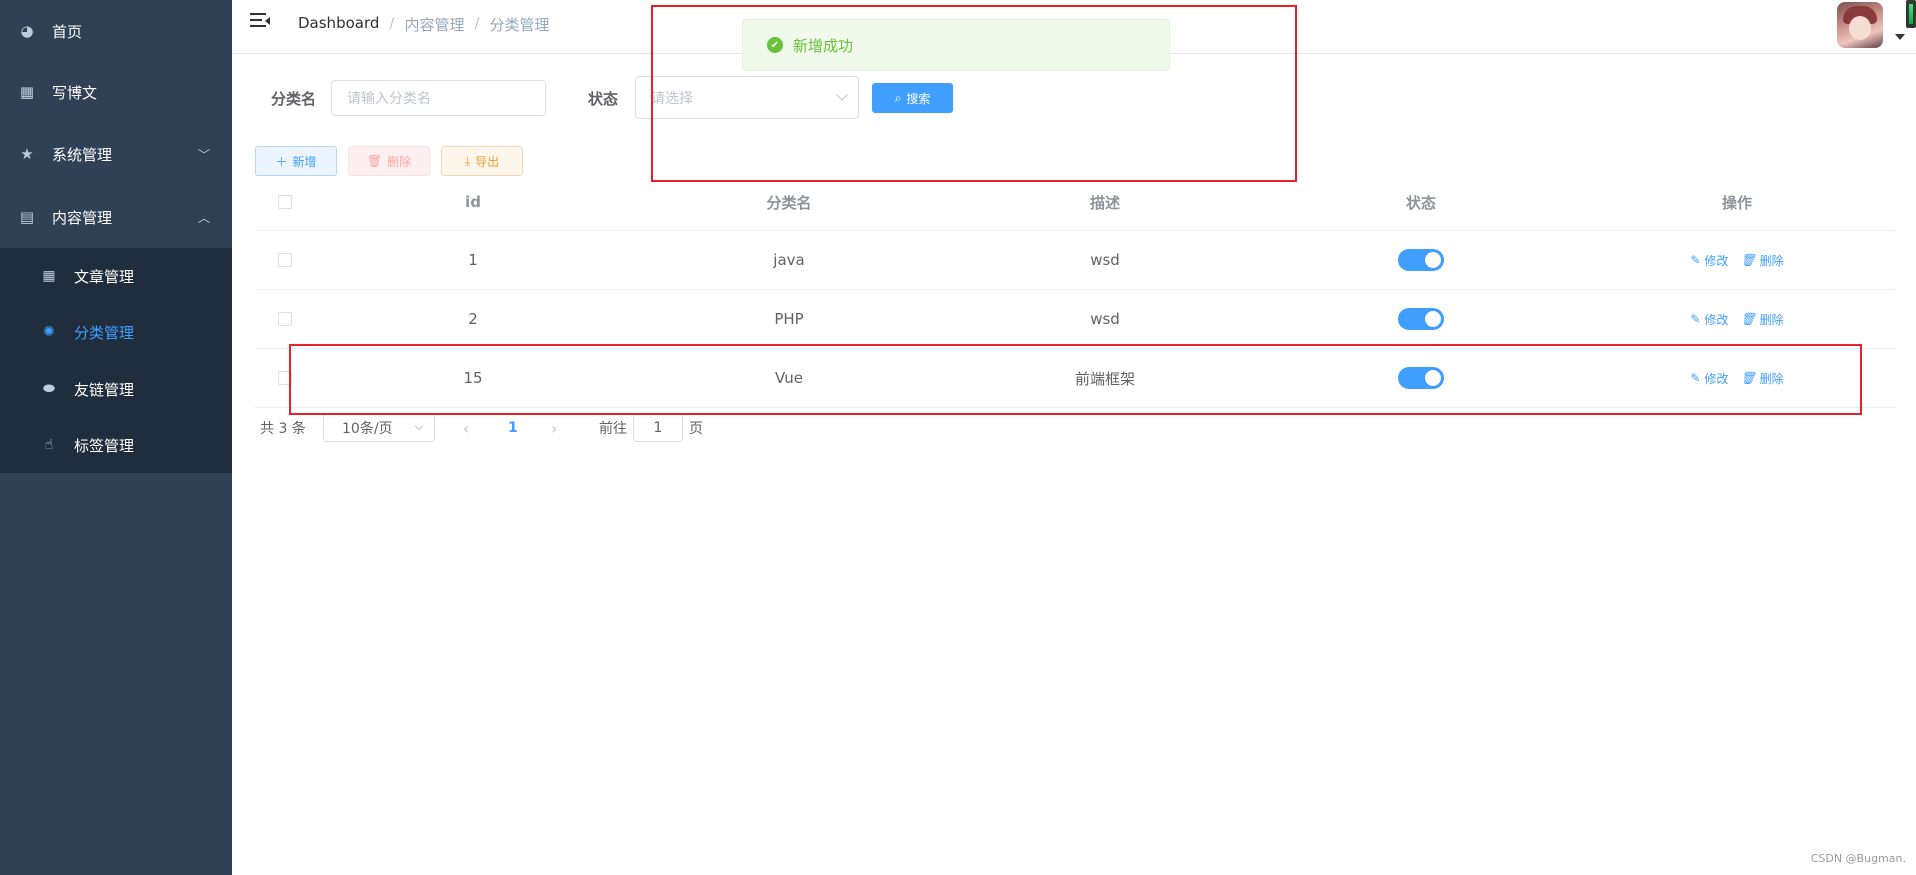 The width and height of the screenshot is (1916, 875). I want to click on caret-down-icon, so click(1900, 37).